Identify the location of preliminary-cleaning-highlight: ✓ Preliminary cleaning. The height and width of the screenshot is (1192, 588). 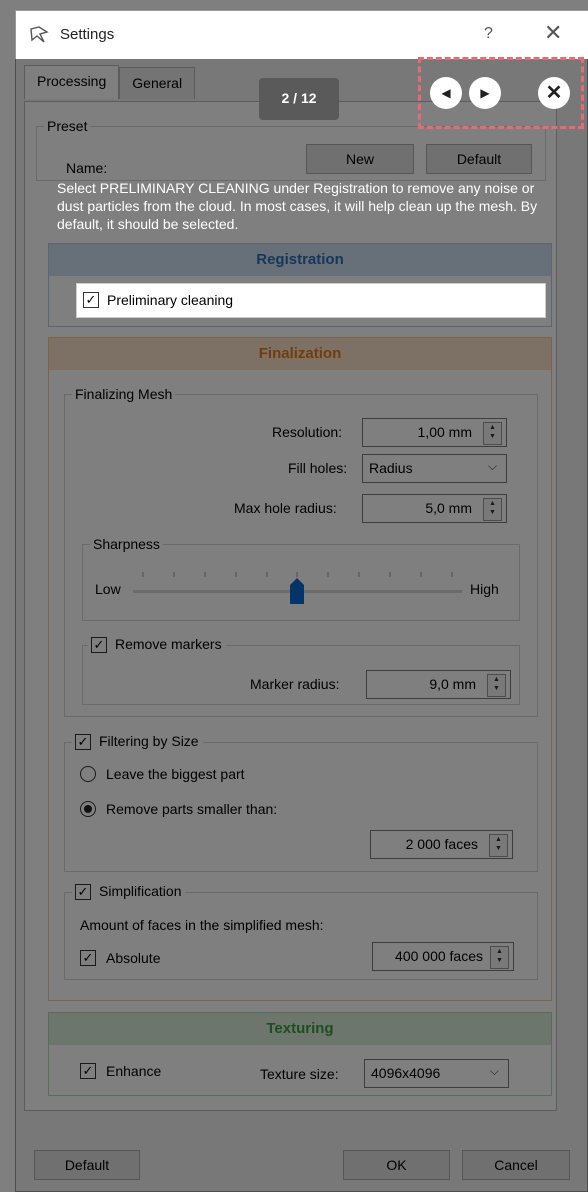
(311, 300).